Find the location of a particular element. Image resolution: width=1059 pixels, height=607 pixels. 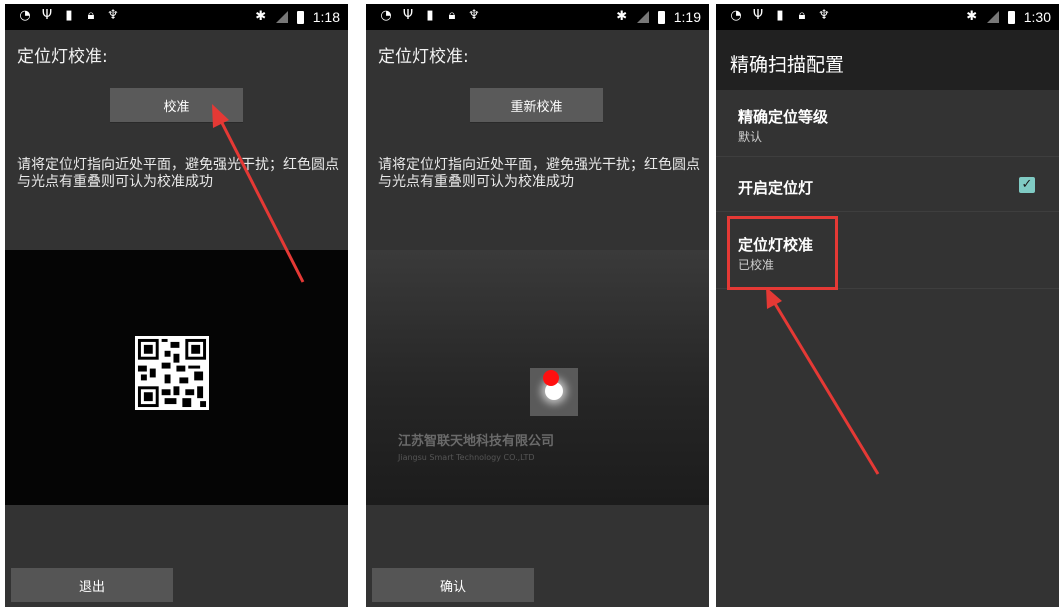

exit-button: 退出 is located at coordinates (92, 585).